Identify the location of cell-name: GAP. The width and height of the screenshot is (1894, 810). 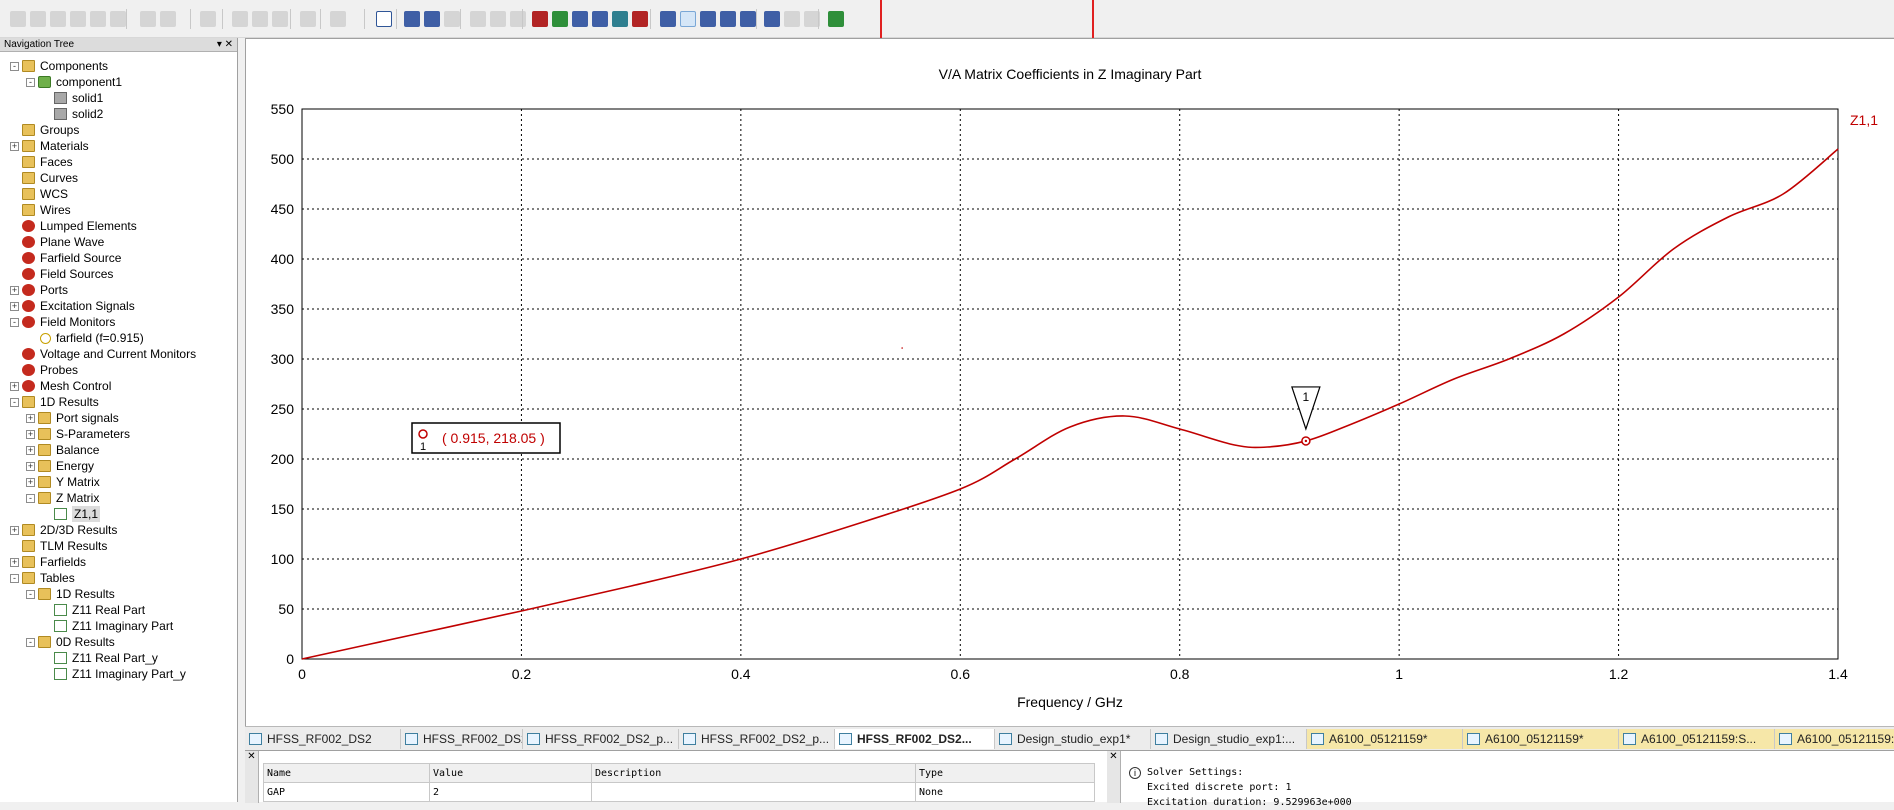
(346, 792).